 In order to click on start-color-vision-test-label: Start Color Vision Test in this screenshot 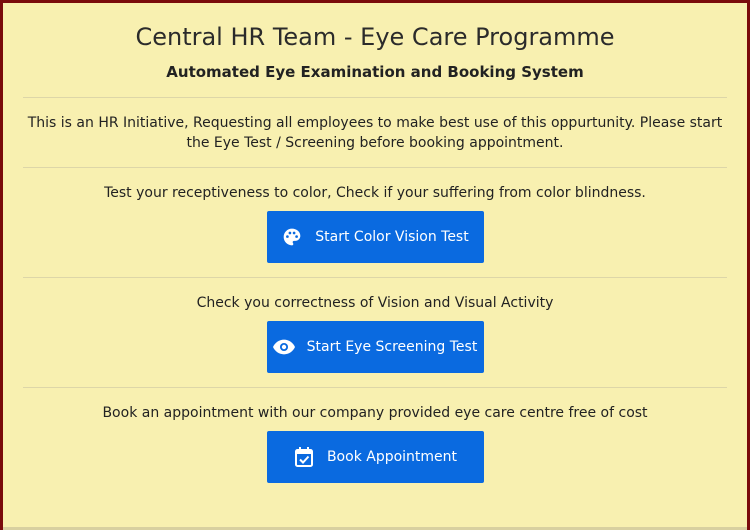, I will do `click(392, 237)`.